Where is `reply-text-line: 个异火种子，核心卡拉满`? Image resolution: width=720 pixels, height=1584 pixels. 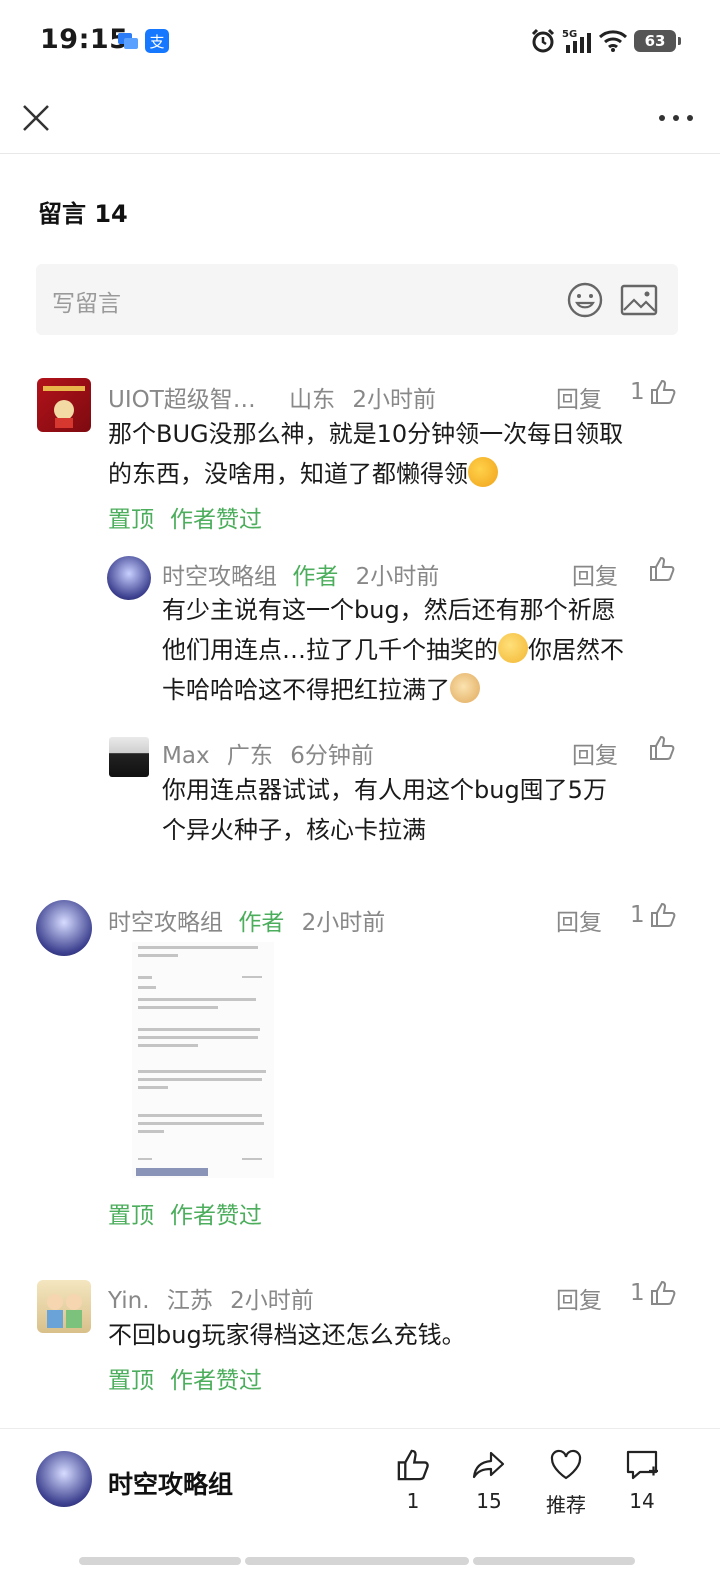
reply-text-line: 个异火种子，核心卡拉满 is located at coordinates (294, 830).